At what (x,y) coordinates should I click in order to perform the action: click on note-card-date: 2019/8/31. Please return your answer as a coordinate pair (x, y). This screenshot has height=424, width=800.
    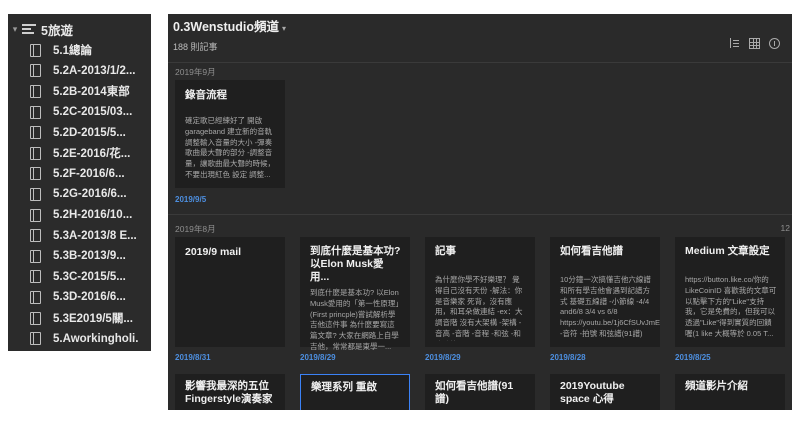
    Looking at the image, I should click on (193, 357).